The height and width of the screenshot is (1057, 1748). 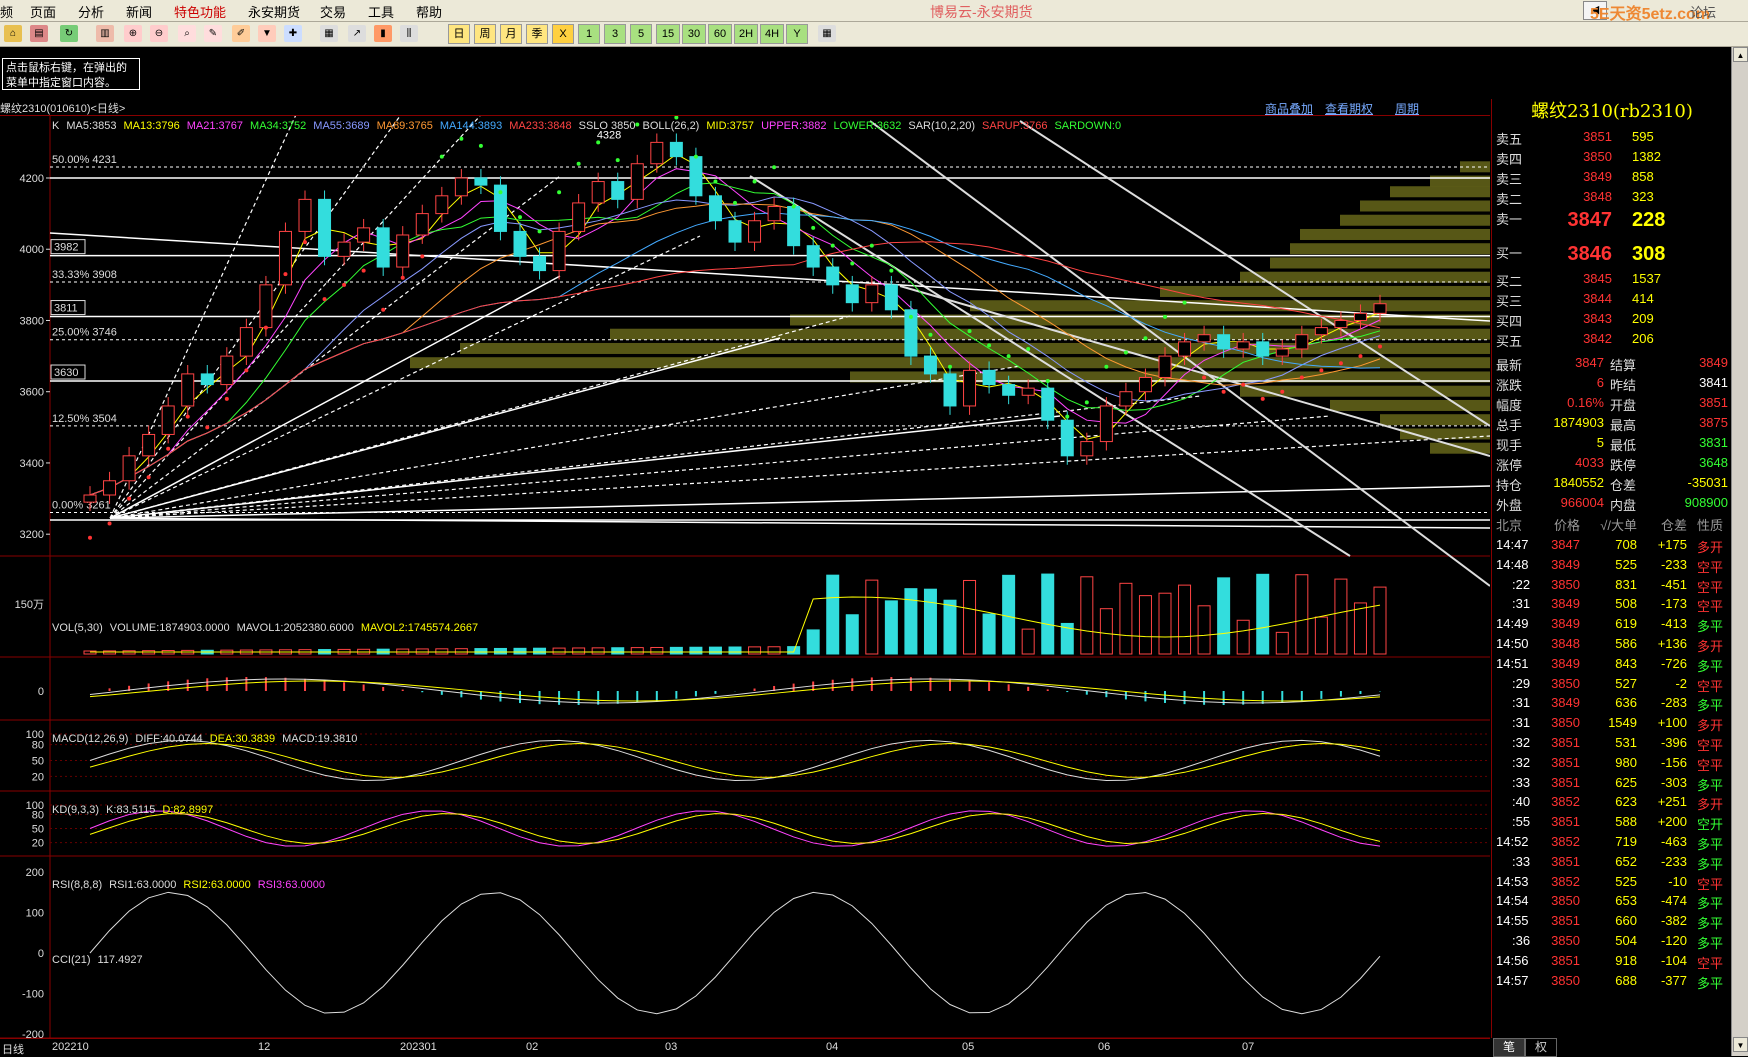 I want to click on bid-row: 买二38451537, so click(x=1612, y=281).